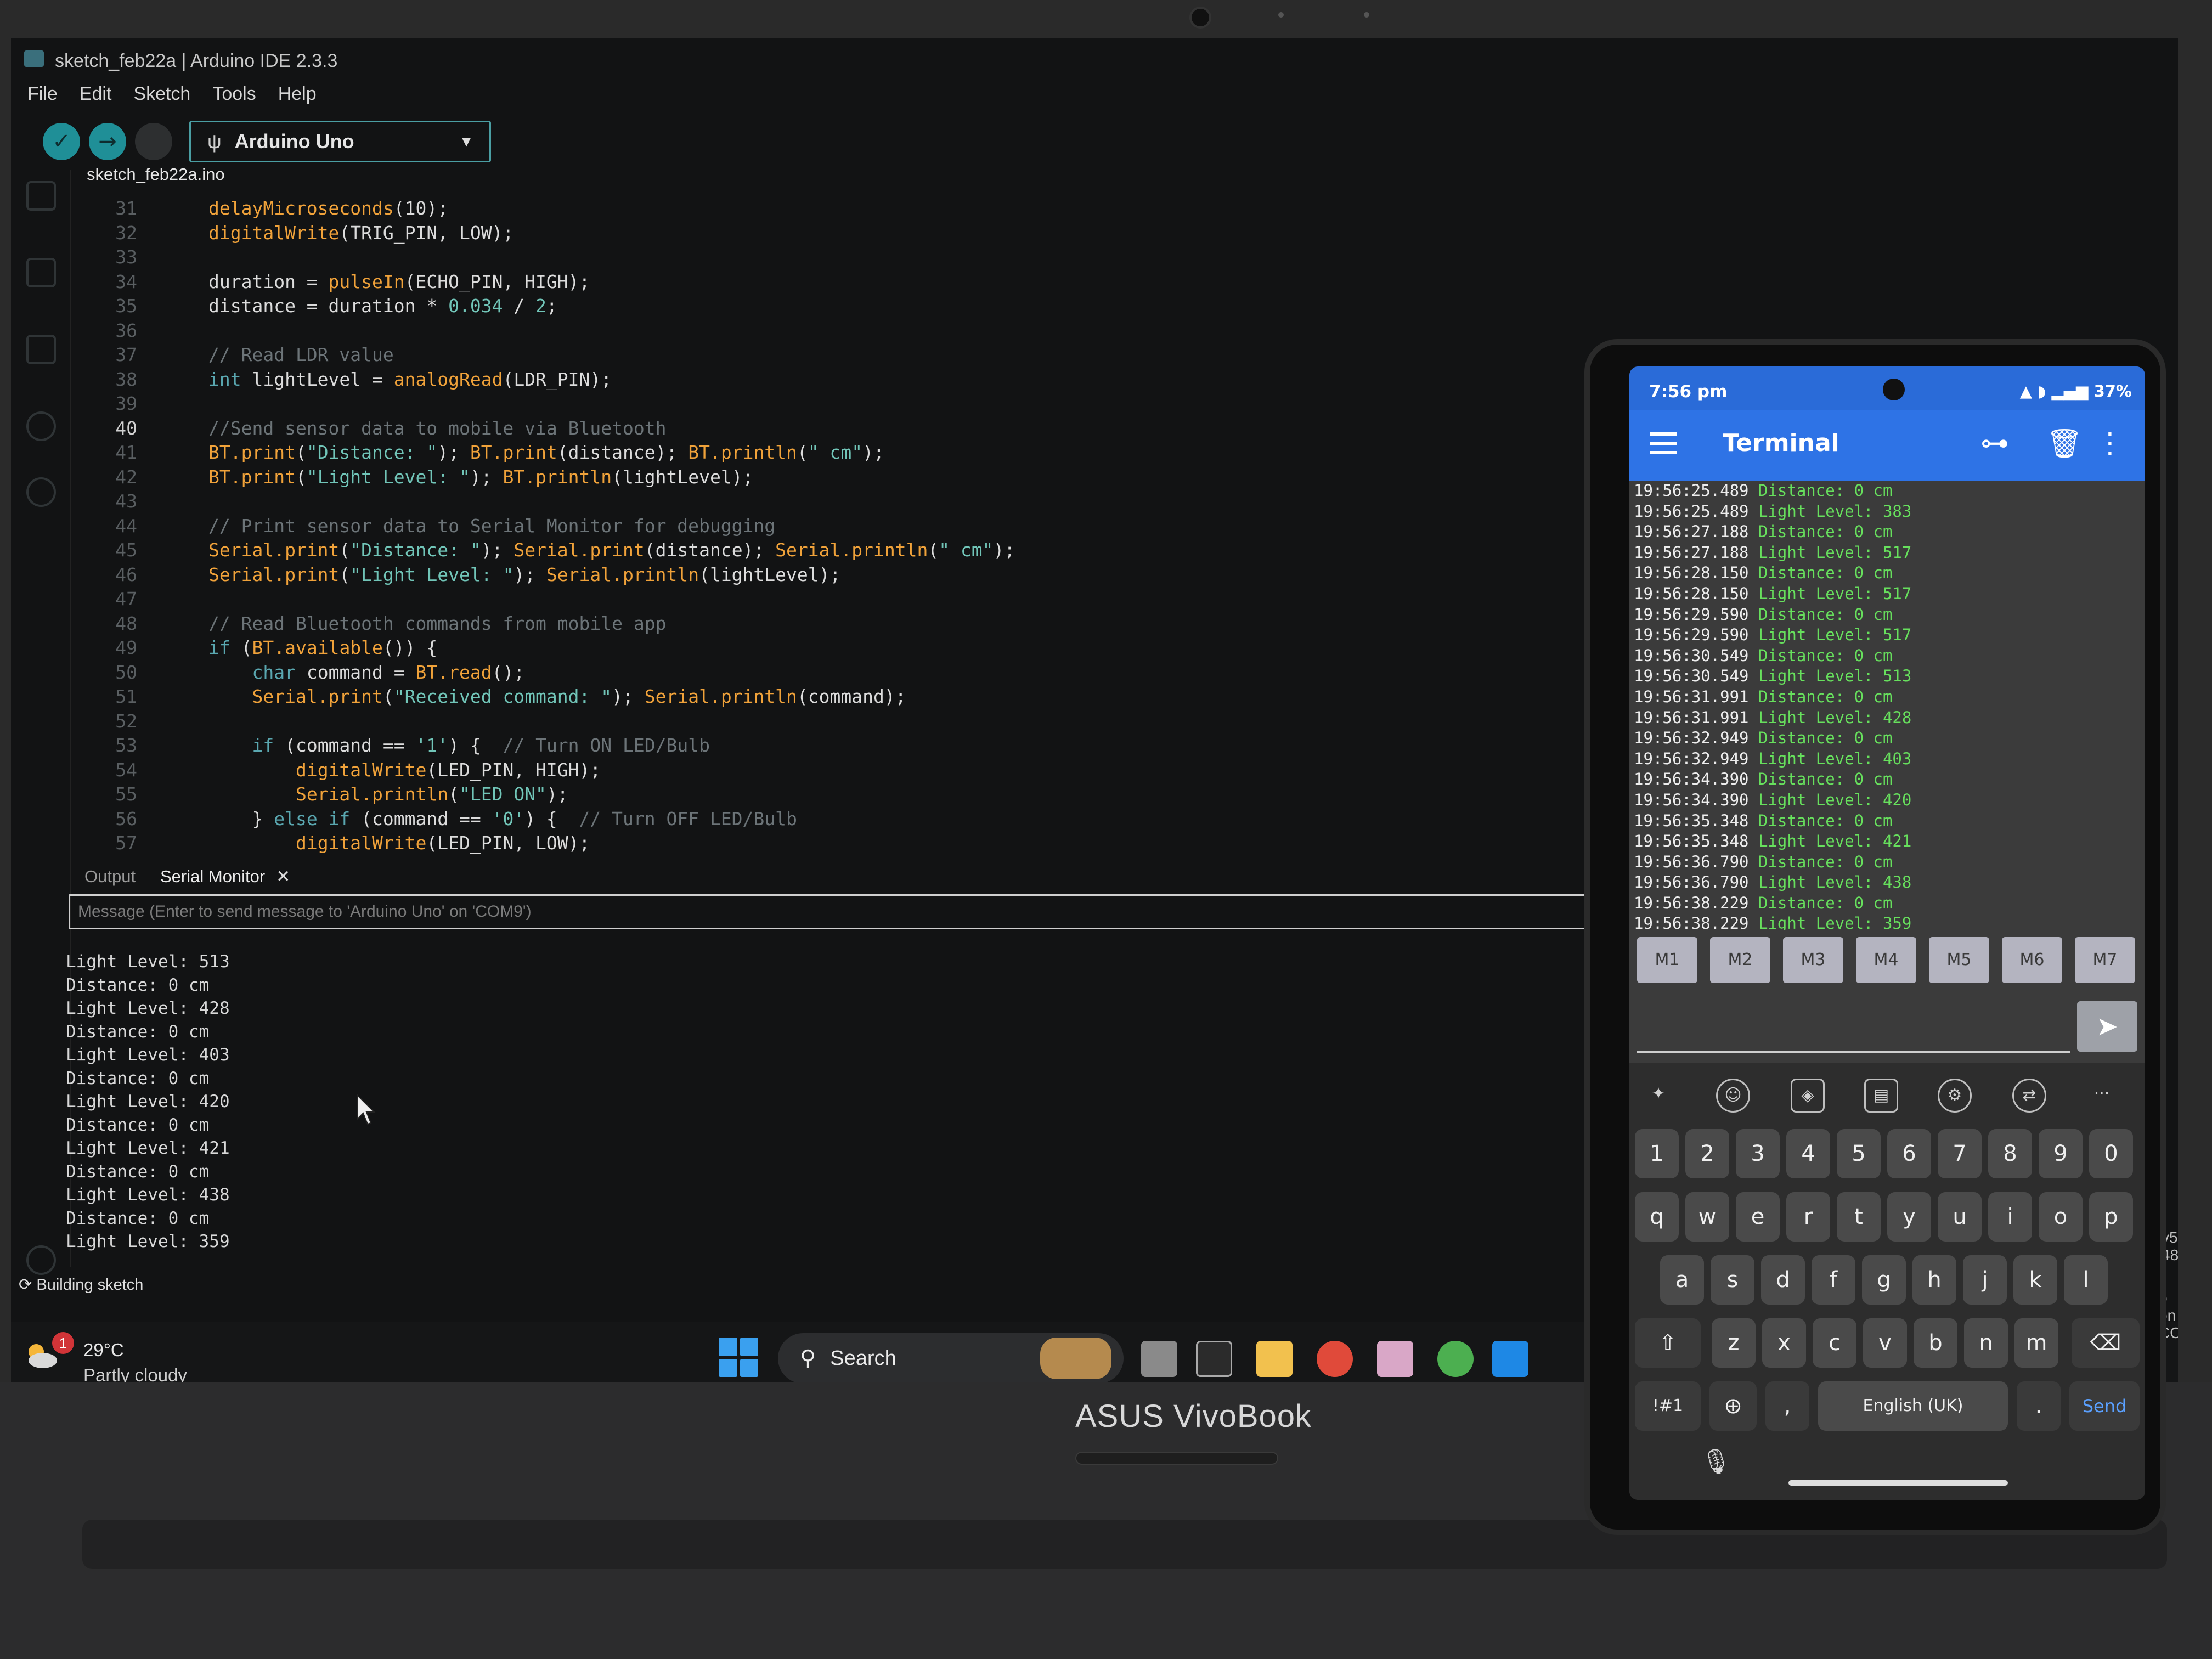 This screenshot has width=2212, height=1659. What do you see at coordinates (1885, 1343) in the screenshot?
I see `key-v: v` at bounding box center [1885, 1343].